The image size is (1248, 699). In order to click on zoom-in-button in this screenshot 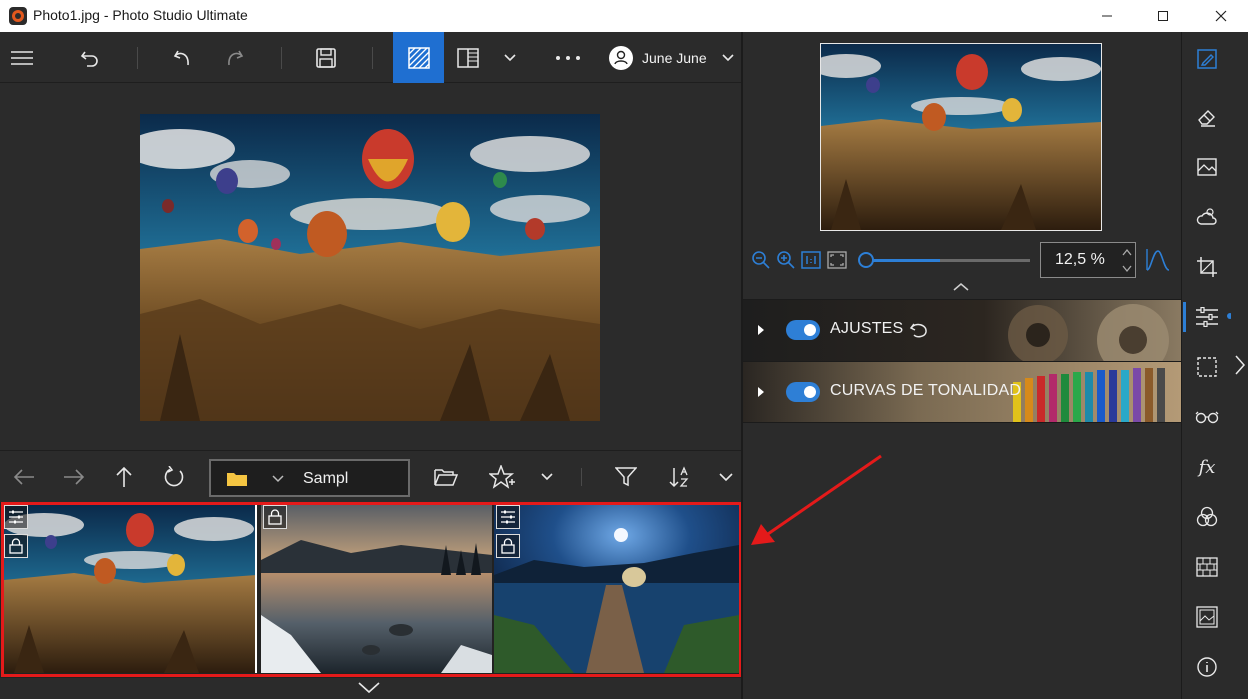, I will do `click(786, 260)`.